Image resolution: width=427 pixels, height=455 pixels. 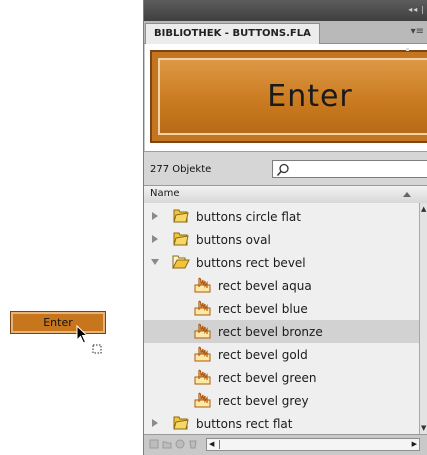 What do you see at coordinates (167, 444) in the screenshot?
I see `new-folder-icon` at bounding box center [167, 444].